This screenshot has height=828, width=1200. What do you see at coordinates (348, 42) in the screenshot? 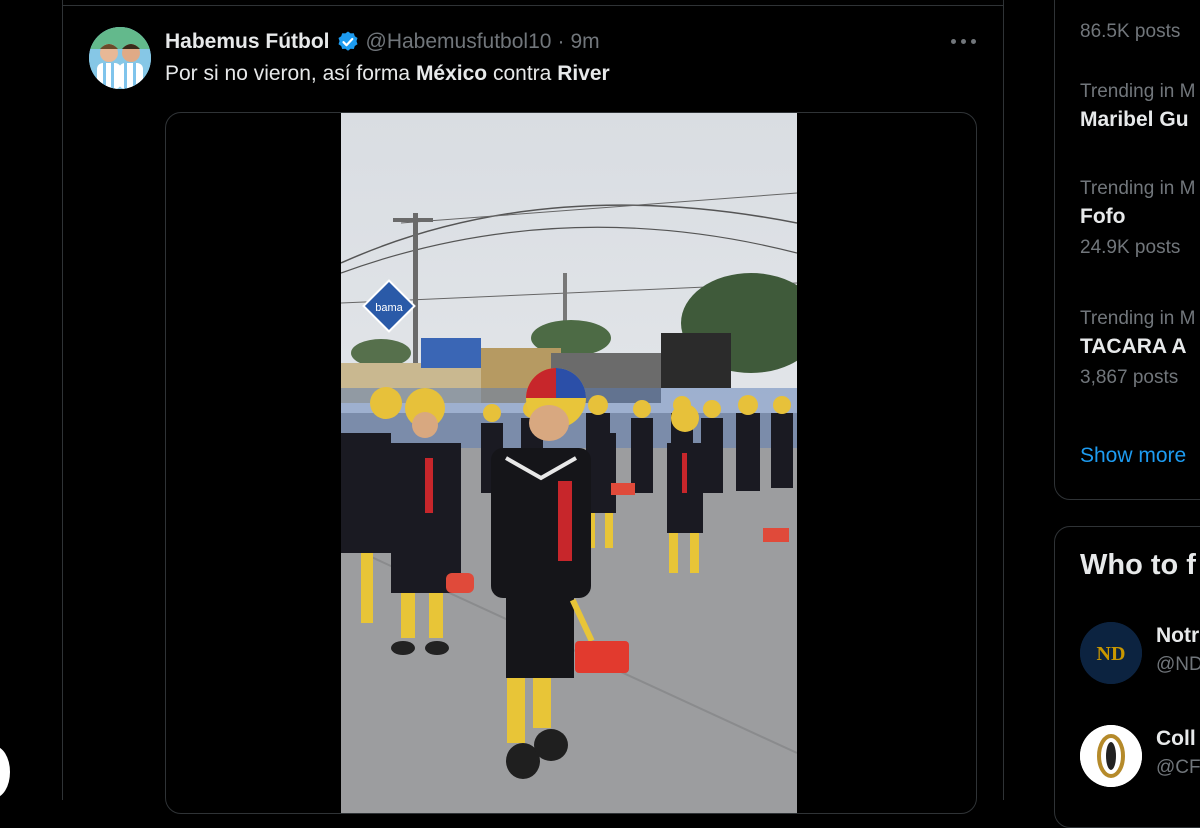
I see `verified-badge-icon` at bounding box center [348, 42].